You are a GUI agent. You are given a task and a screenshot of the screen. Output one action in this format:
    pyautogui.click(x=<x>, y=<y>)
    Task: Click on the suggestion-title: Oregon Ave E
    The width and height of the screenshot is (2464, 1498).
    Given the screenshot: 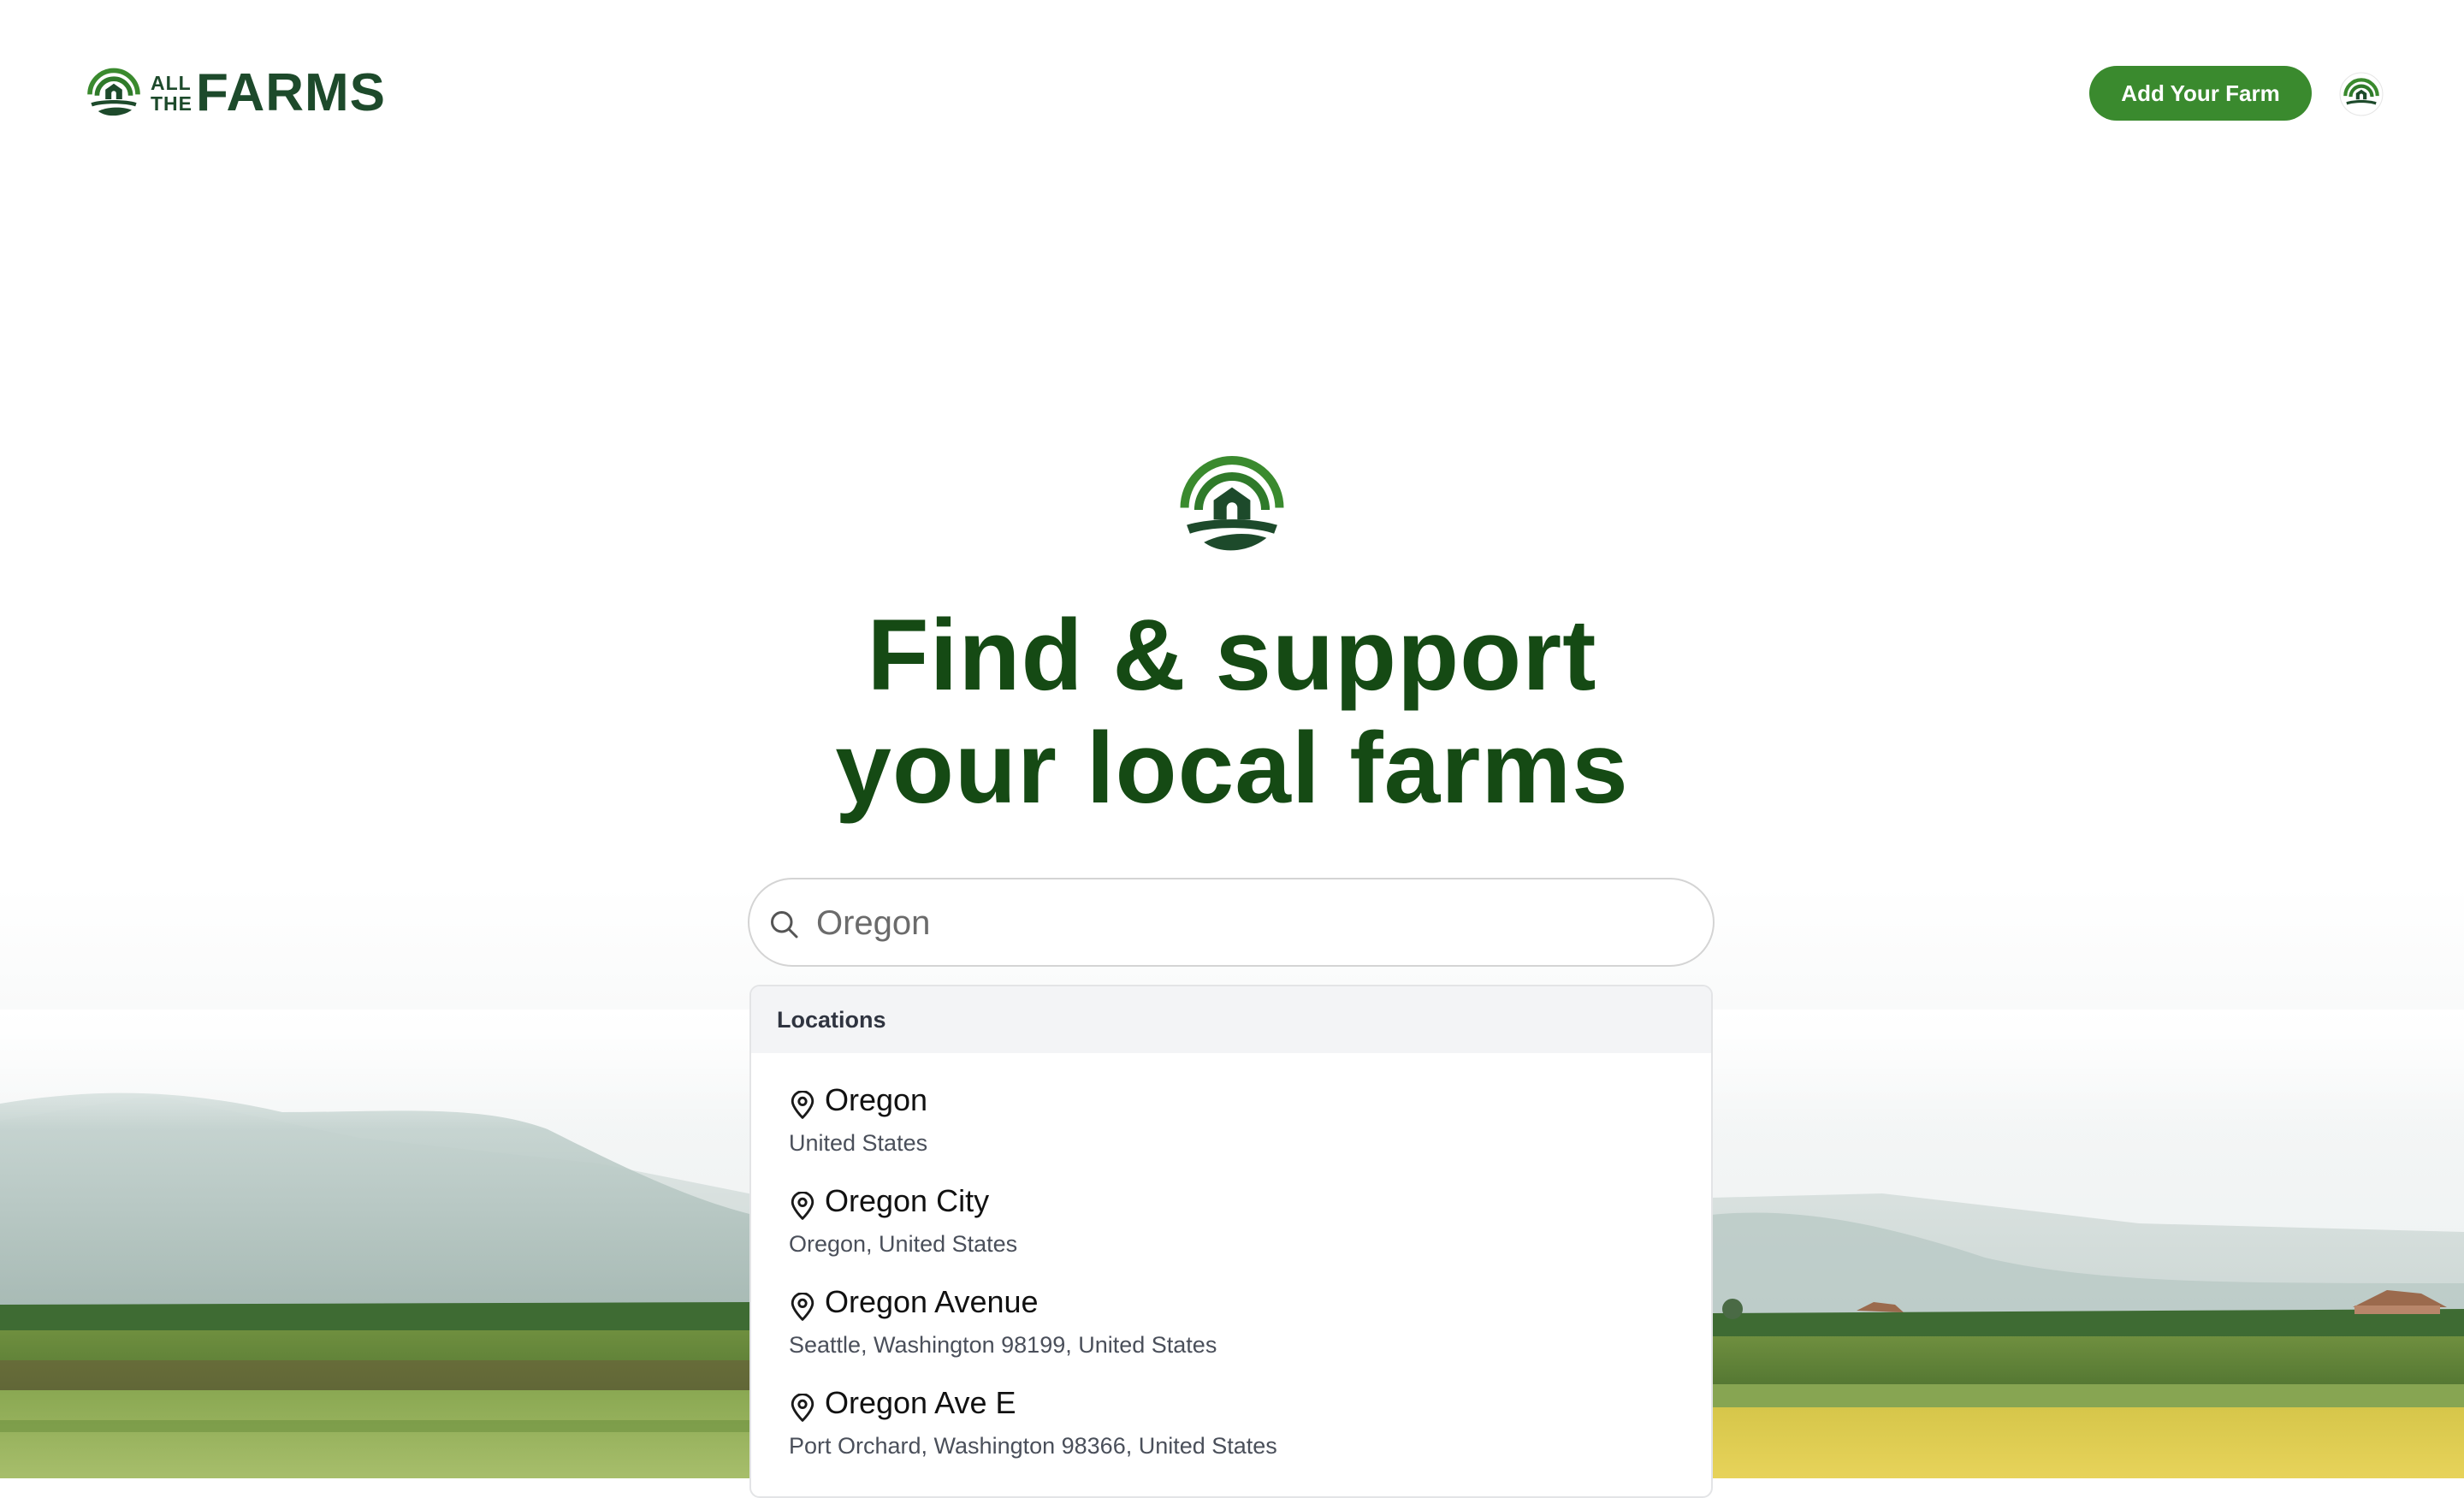 What is the action you would take?
    pyautogui.click(x=920, y=1403)
    